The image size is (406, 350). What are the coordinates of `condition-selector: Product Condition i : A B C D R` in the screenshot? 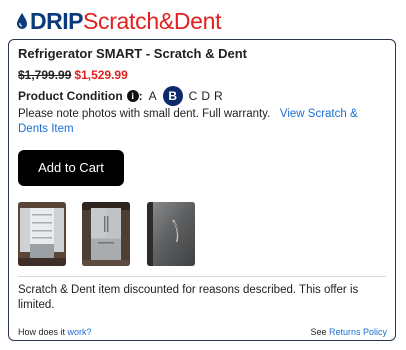 It's located at (120, 96).